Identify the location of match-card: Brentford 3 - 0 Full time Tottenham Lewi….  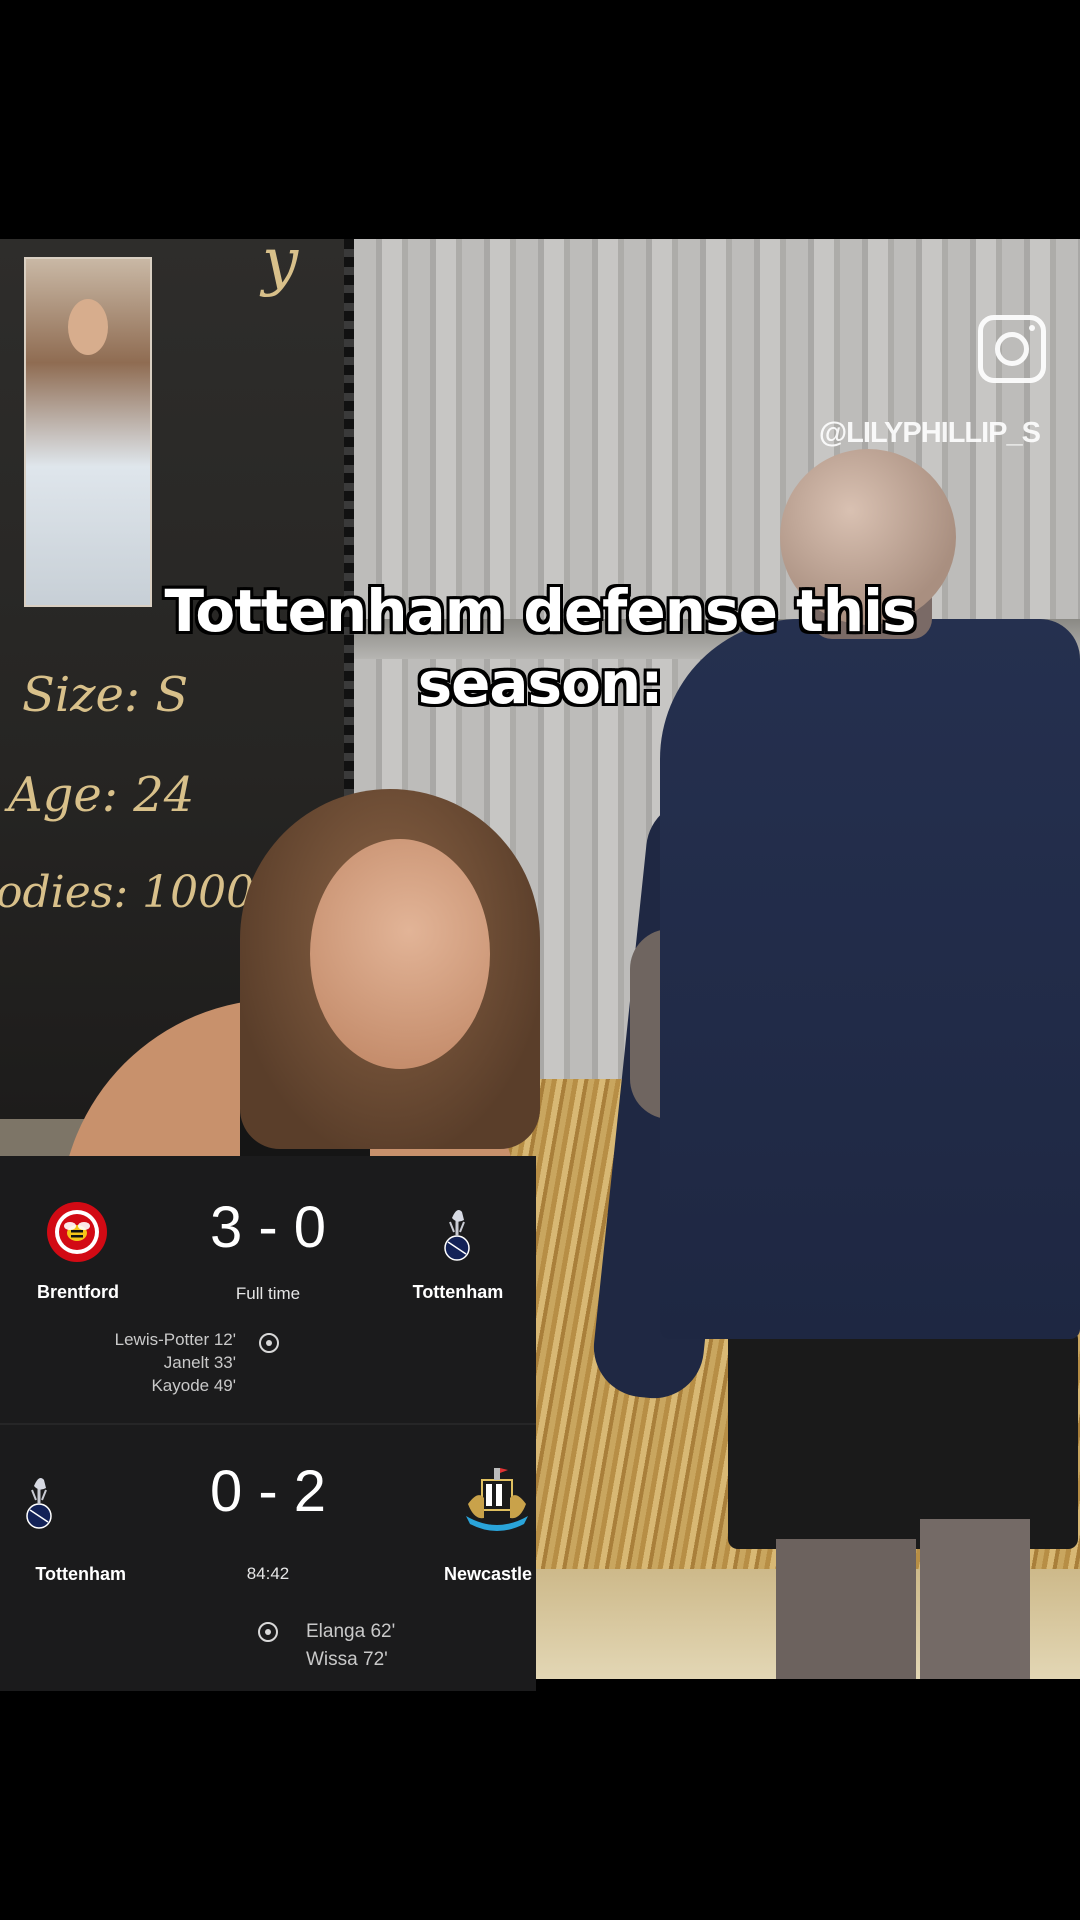
(268, 1290).